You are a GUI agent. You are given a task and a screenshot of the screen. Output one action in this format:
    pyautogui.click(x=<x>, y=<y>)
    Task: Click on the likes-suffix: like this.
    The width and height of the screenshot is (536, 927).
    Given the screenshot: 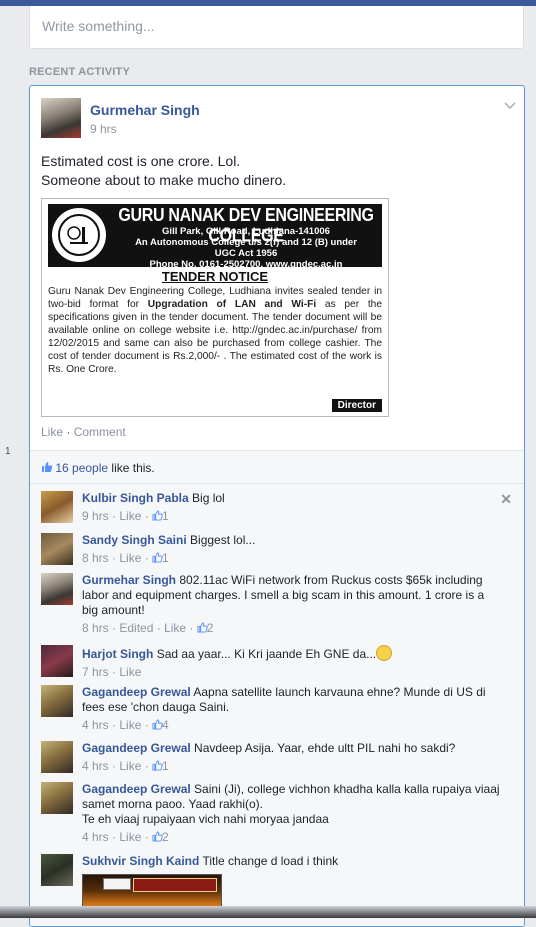 What is the action you would take?
    pyautogui.click(x=131, y=468)
    